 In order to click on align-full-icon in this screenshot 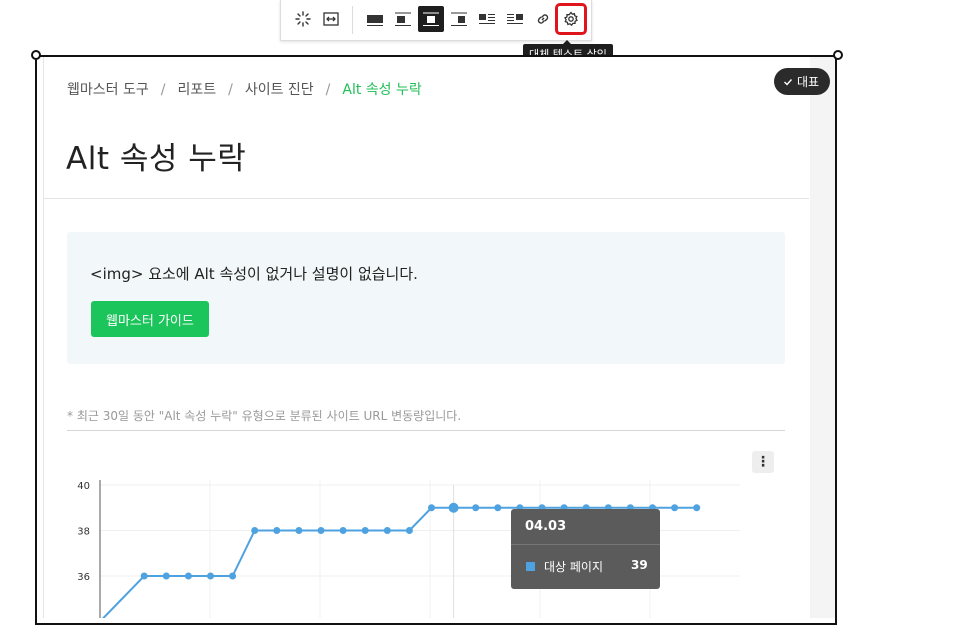, I will do `click(375, 19)`.